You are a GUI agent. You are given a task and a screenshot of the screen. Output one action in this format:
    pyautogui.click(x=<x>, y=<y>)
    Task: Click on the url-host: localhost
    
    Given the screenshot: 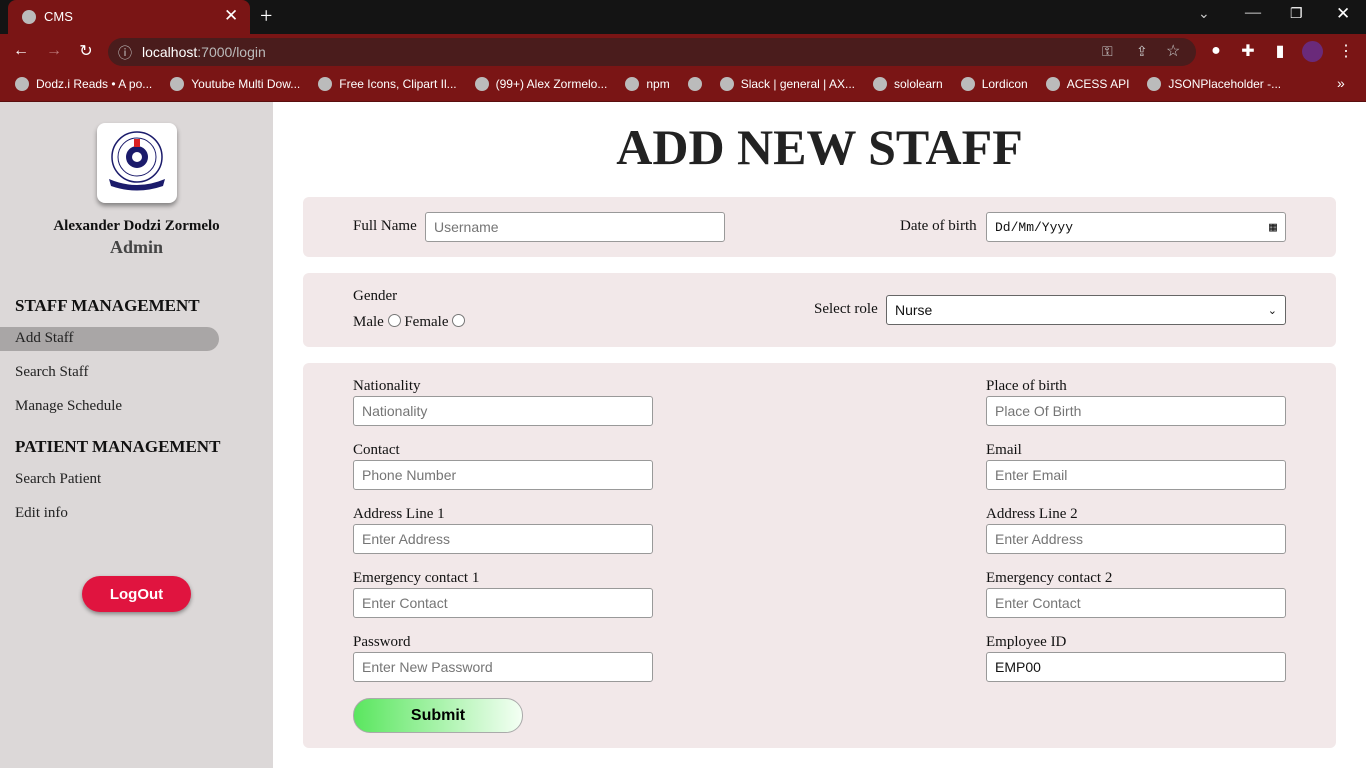 What is the action you would take?
    pyautogui.click(x=170, y=52)
    